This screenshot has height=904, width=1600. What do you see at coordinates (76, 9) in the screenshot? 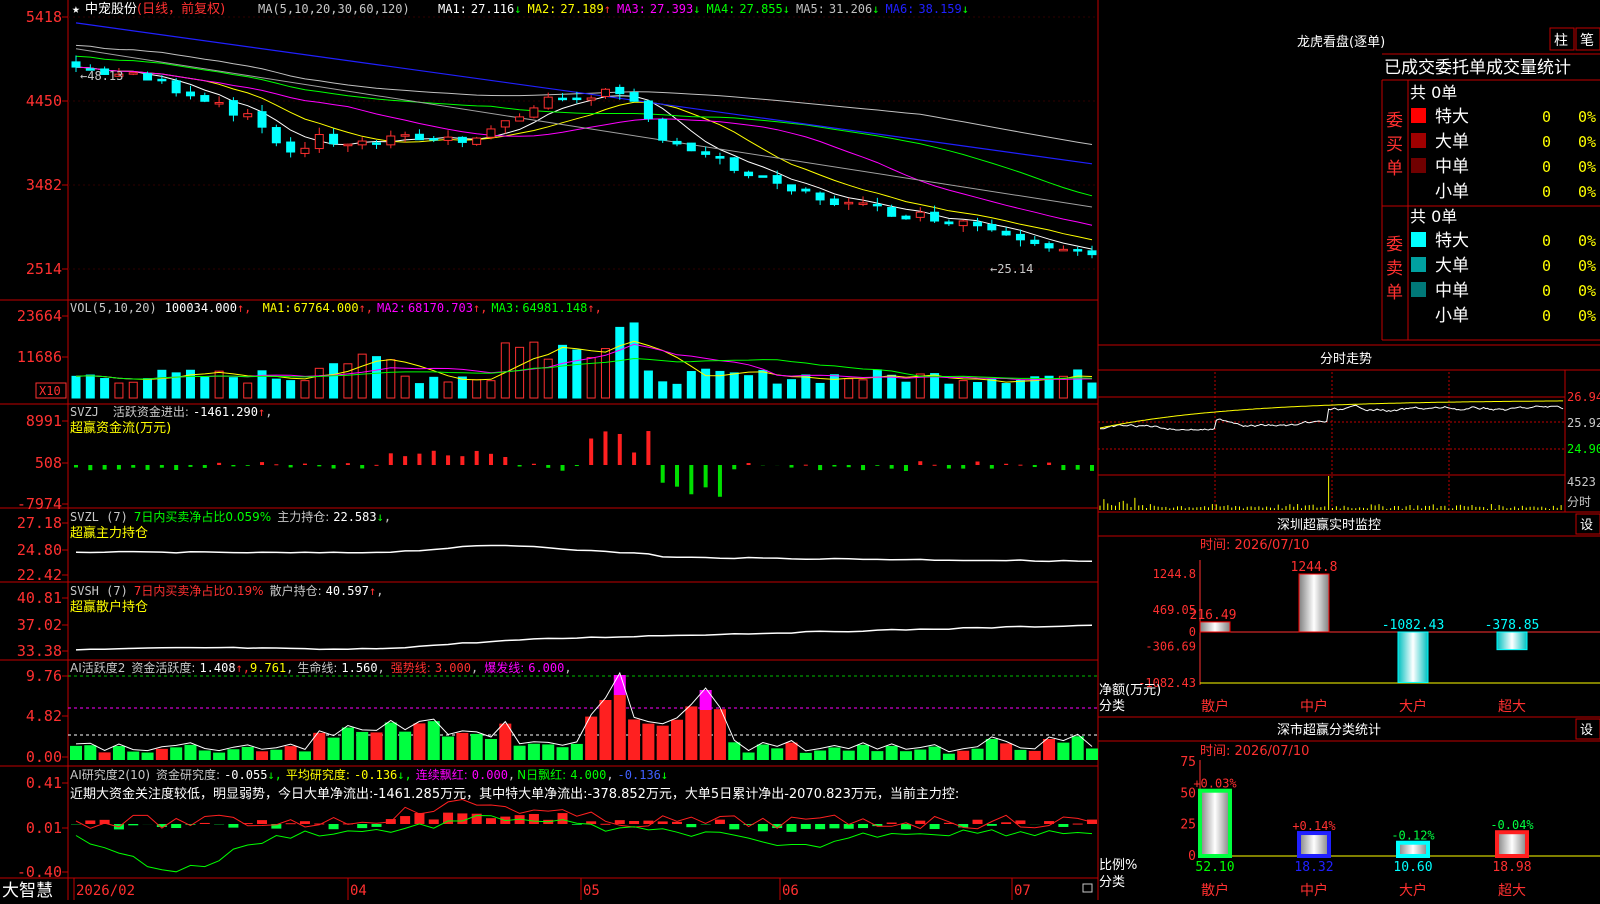
I see `stock-star-icon: ★` at bounding box center [76, 9].